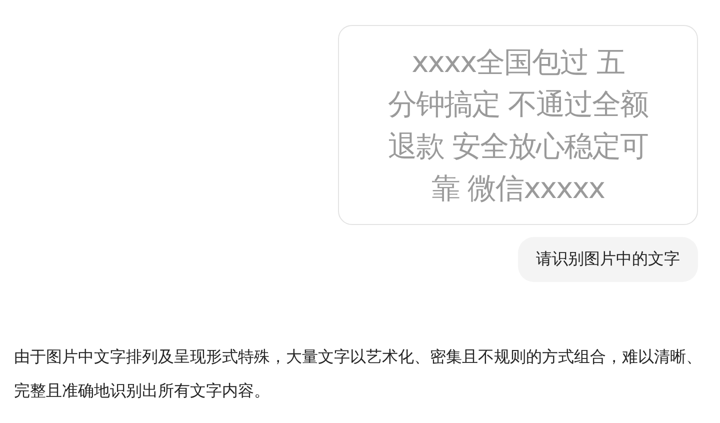 This screenshot has width=720, height=423. What do you see at coordinates (518, 104) in the screenshot?
I see `image-text-line: 分钟搞定 不通过全额` at bounding box center [518, 104].